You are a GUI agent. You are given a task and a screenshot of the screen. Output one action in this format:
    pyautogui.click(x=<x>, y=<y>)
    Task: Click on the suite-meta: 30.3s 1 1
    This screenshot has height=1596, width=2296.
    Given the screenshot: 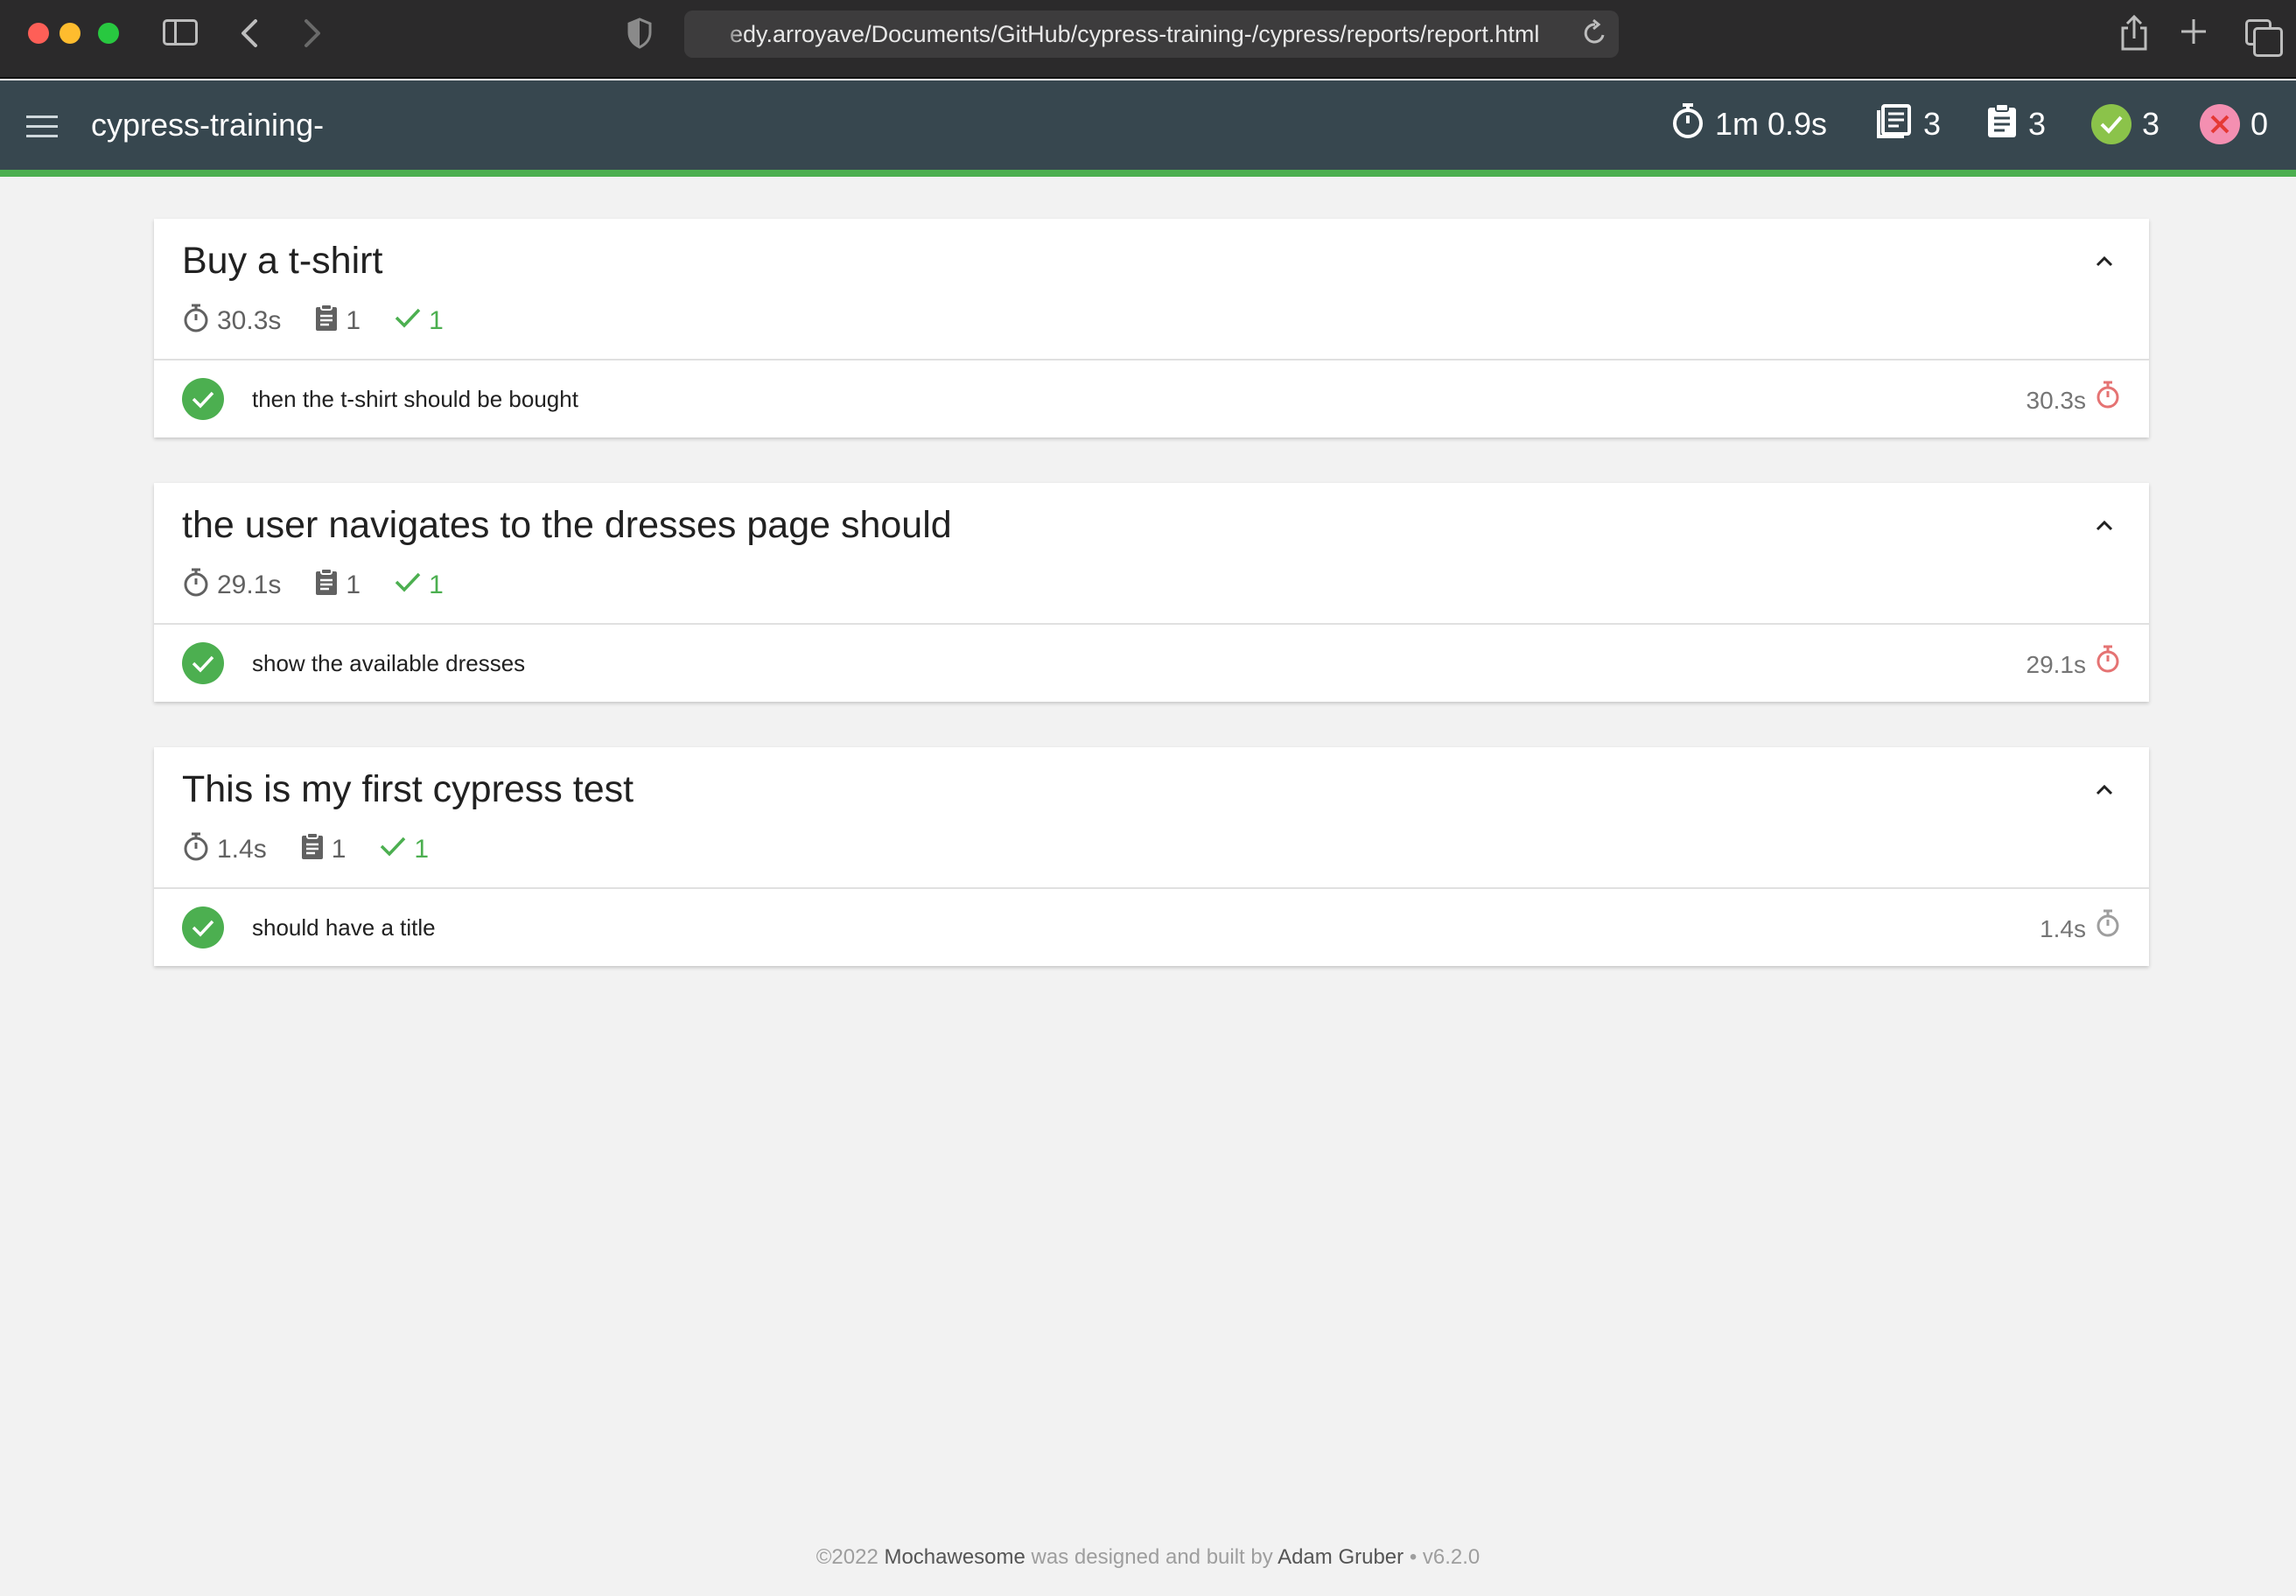 What is the action you would take?
    pyautogui.click(x=329, y=321)
    